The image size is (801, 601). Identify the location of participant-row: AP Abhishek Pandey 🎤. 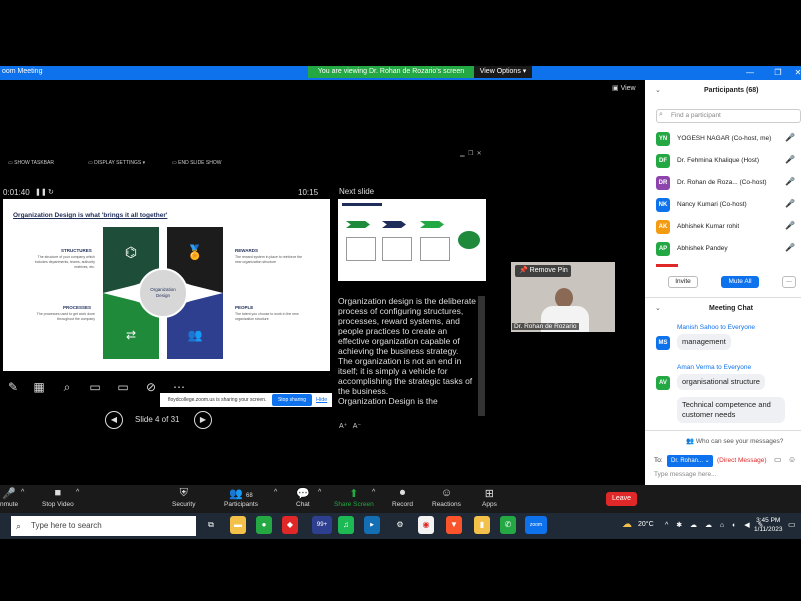
(728, 249).